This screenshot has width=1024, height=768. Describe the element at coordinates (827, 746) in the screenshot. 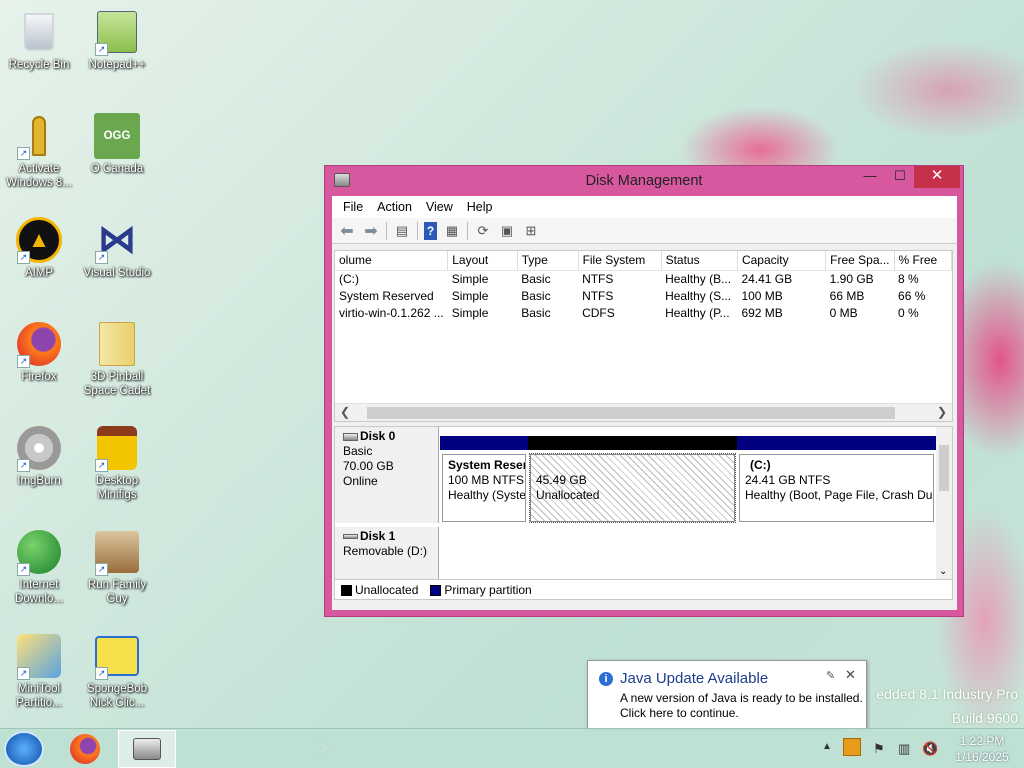

I see `show-hidden-icons-chevron-icon: ▲` at that location.